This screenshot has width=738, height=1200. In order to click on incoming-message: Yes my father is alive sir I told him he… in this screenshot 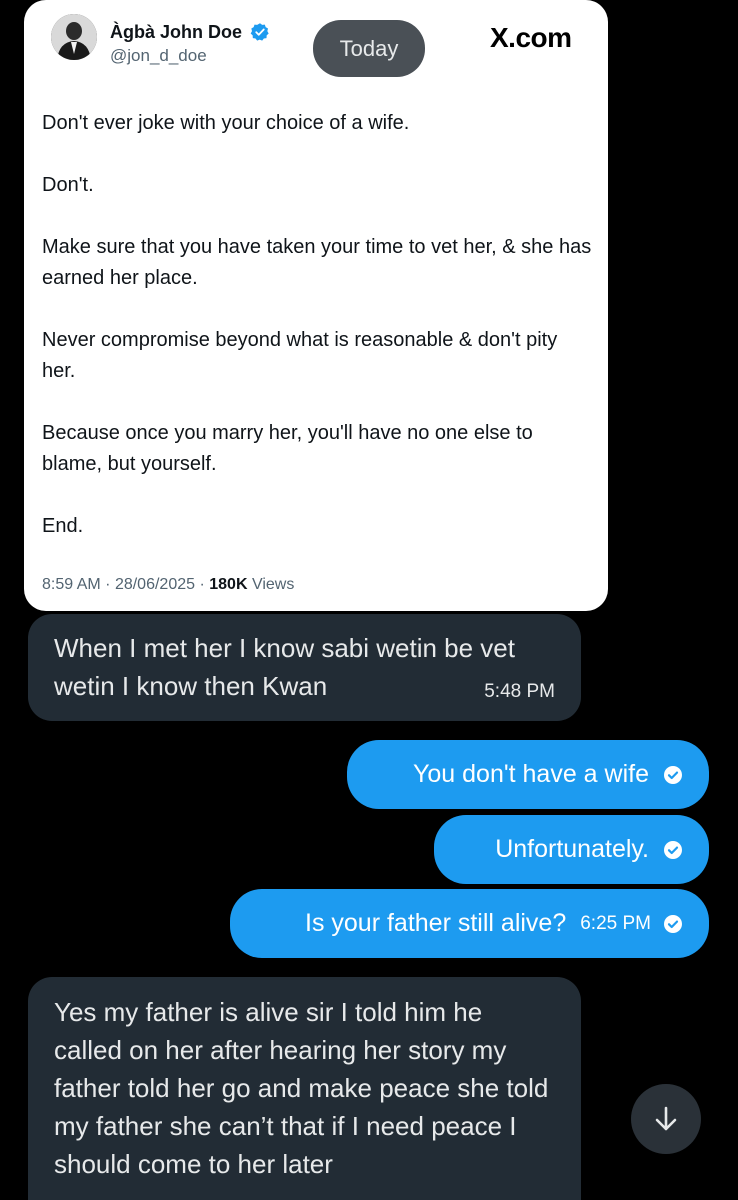, I will do `click(304, 1088)`.